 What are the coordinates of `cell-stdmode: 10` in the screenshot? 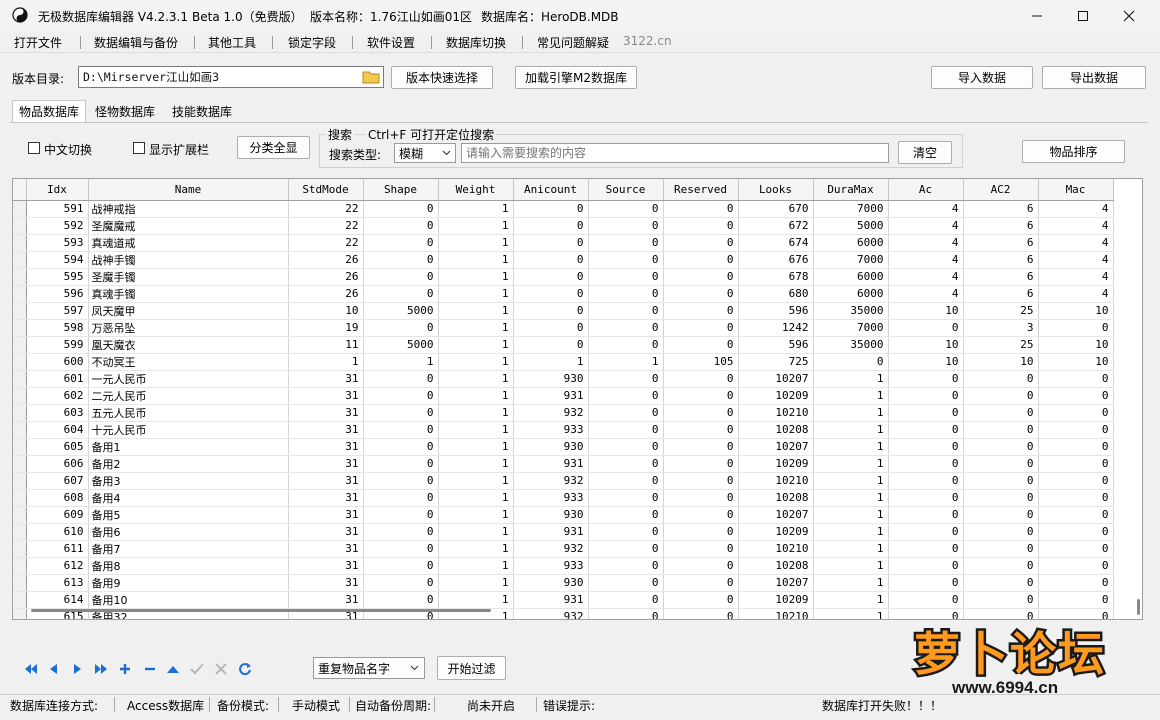 It's located at (326, 311).